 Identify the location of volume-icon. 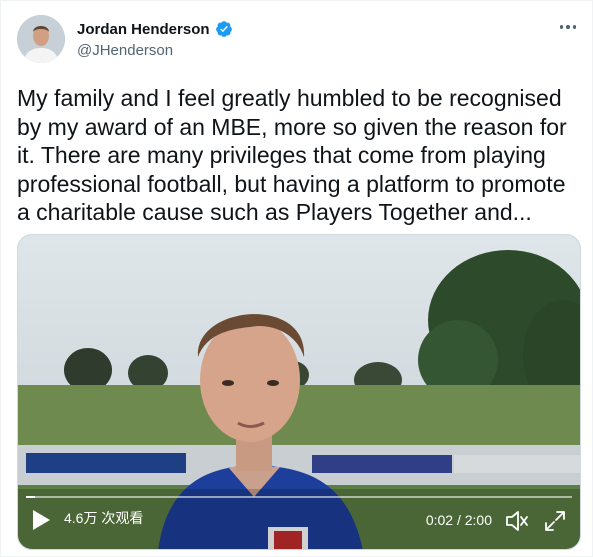
(517, 521).